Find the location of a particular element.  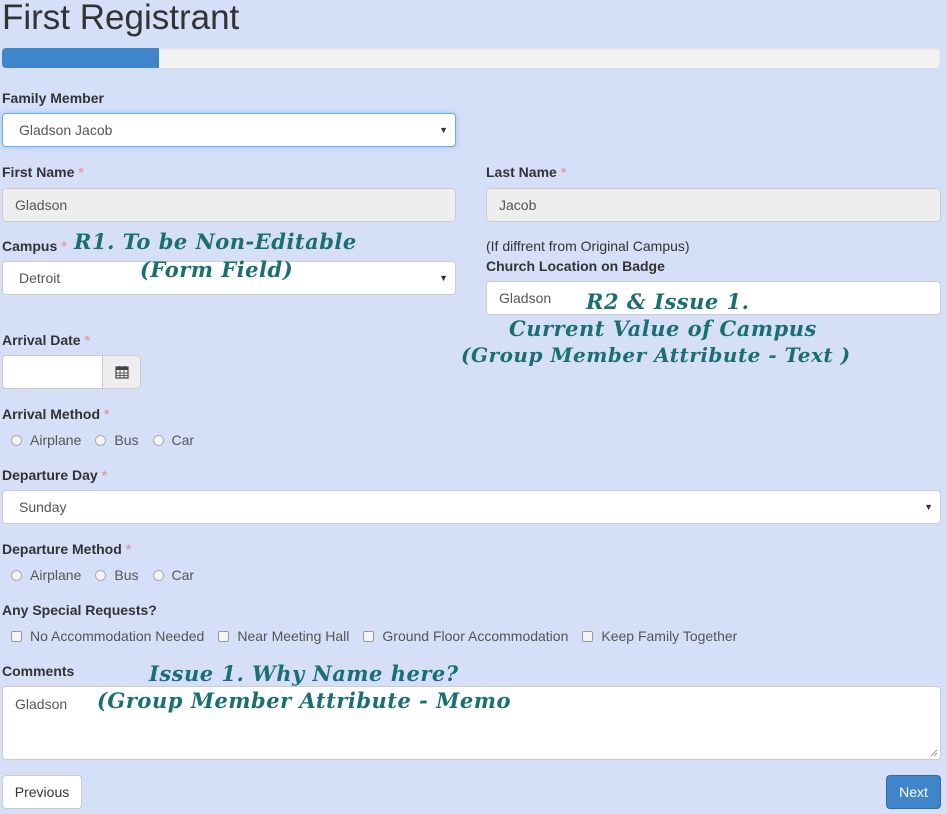

arrival-method-bus: Bus is located at coordinates (117, 440).